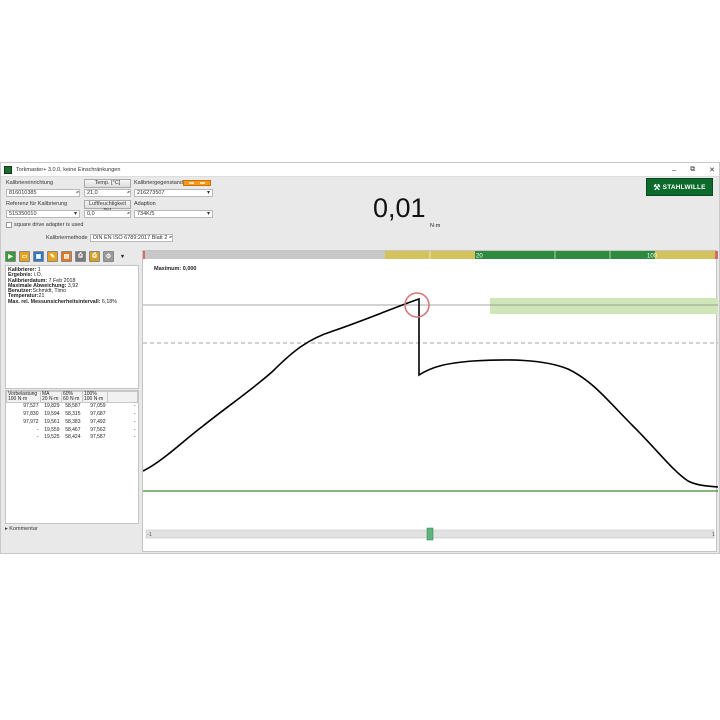  What do you see at coordinates (8, 169) in the screenshot?
I see `app-icon` at bounding box center [8, 169].